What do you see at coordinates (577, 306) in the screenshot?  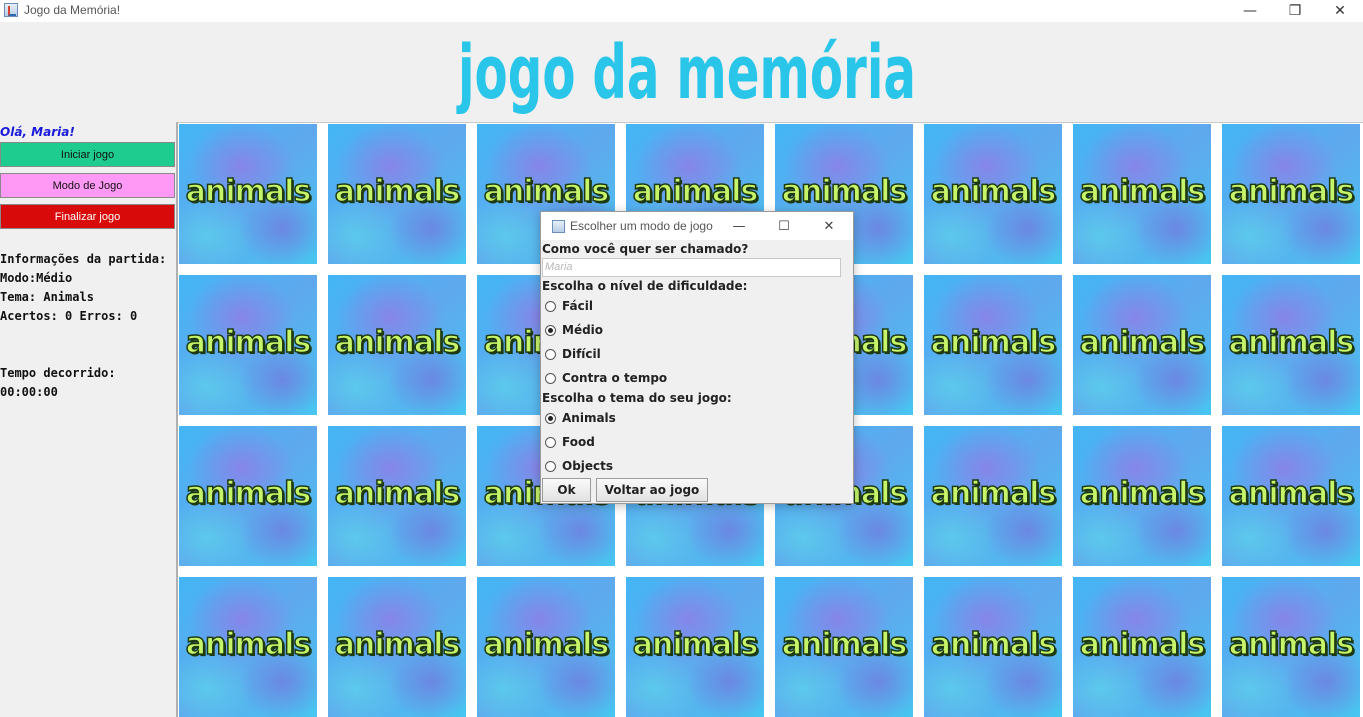 I see `radio-label: Fácil` at bounding box center [577, 306].